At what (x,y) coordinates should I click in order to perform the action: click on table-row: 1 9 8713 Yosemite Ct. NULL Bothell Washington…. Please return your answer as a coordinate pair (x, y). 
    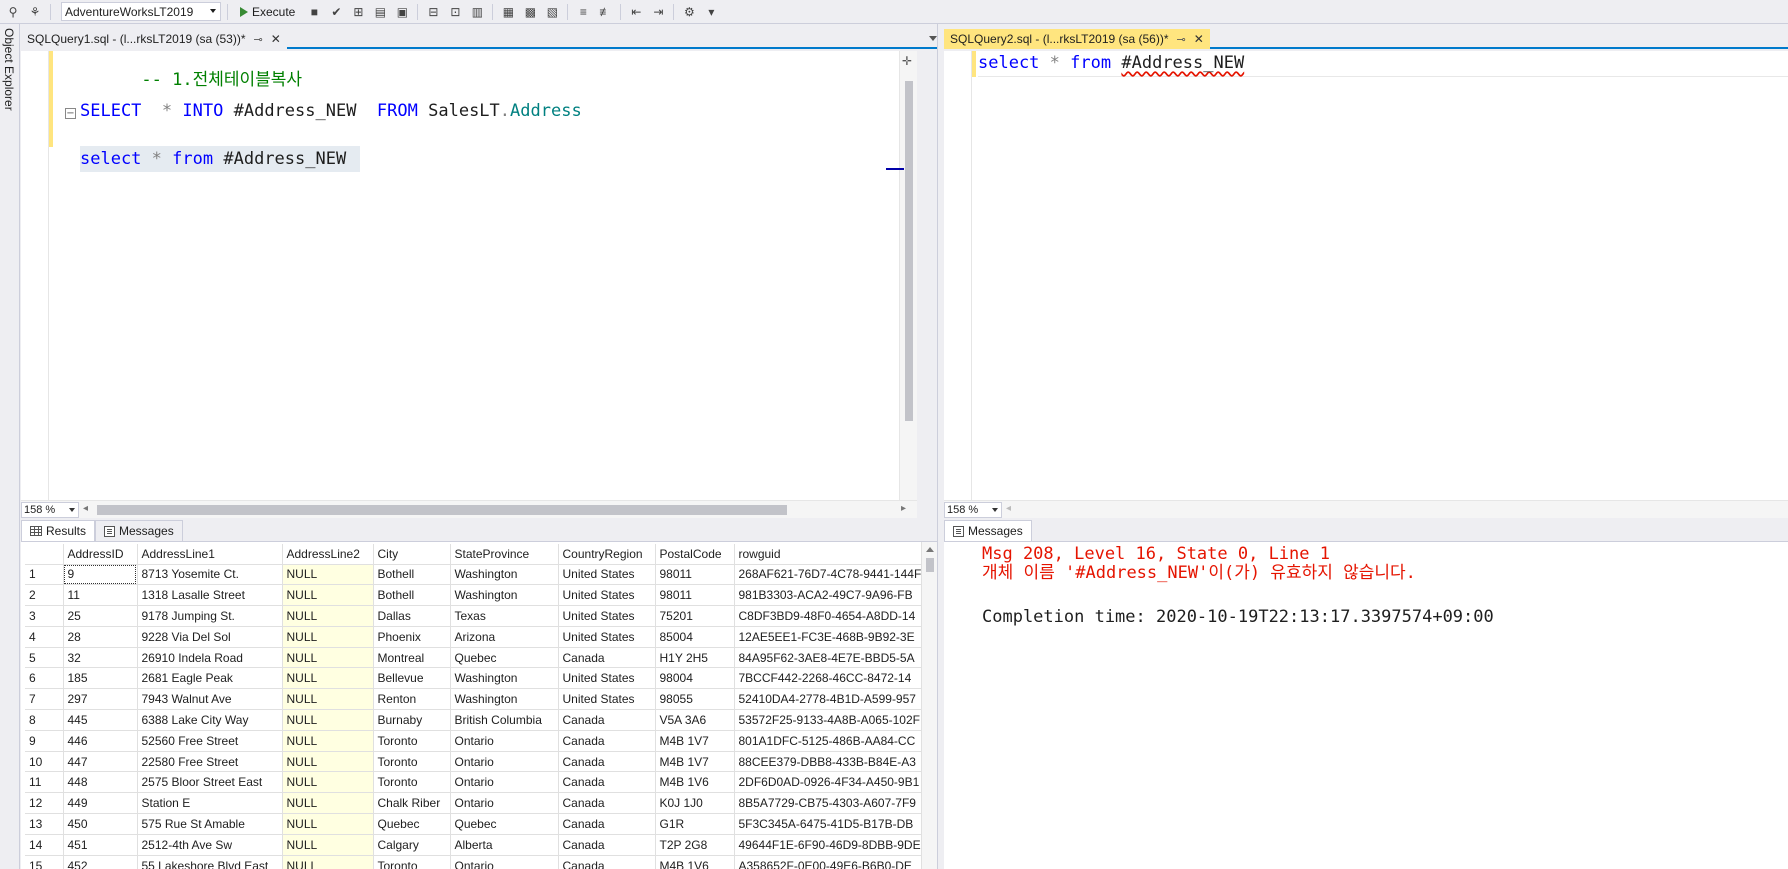
    Looking at the image, I should click on (476, 575).